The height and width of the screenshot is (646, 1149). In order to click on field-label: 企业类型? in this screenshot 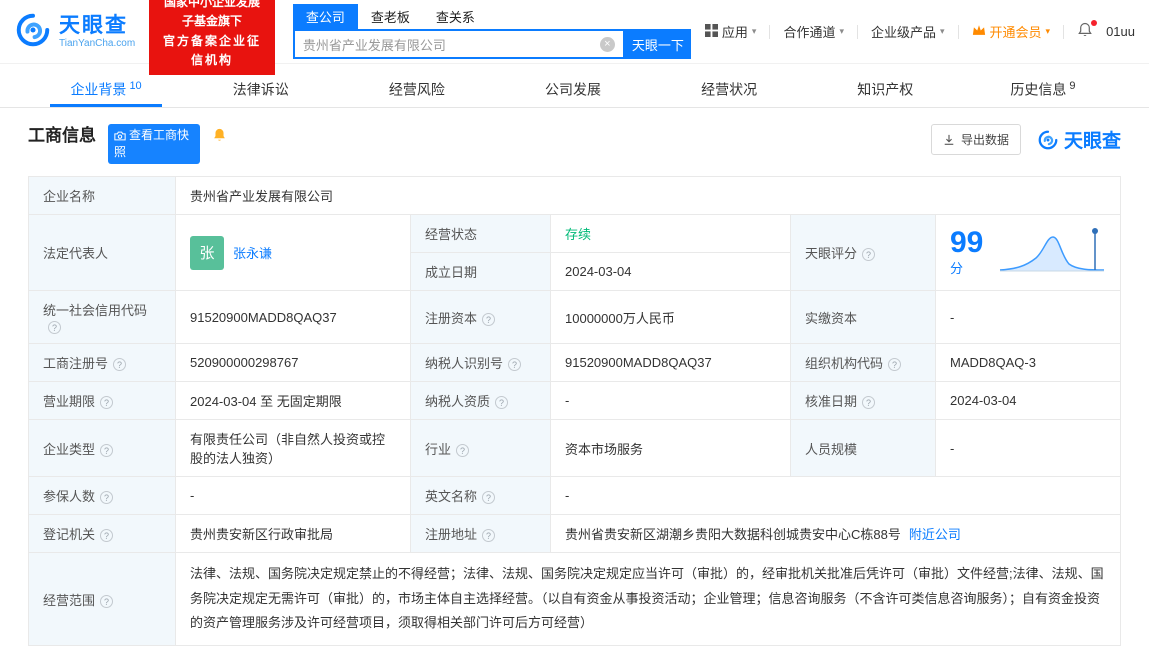, I will do `click(102, 448)`.